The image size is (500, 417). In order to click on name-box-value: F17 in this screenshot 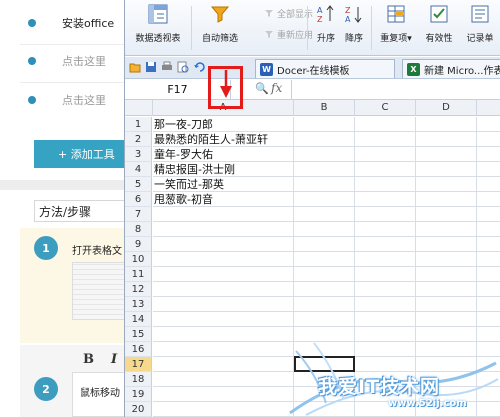, I will do `click(177, 89)`.